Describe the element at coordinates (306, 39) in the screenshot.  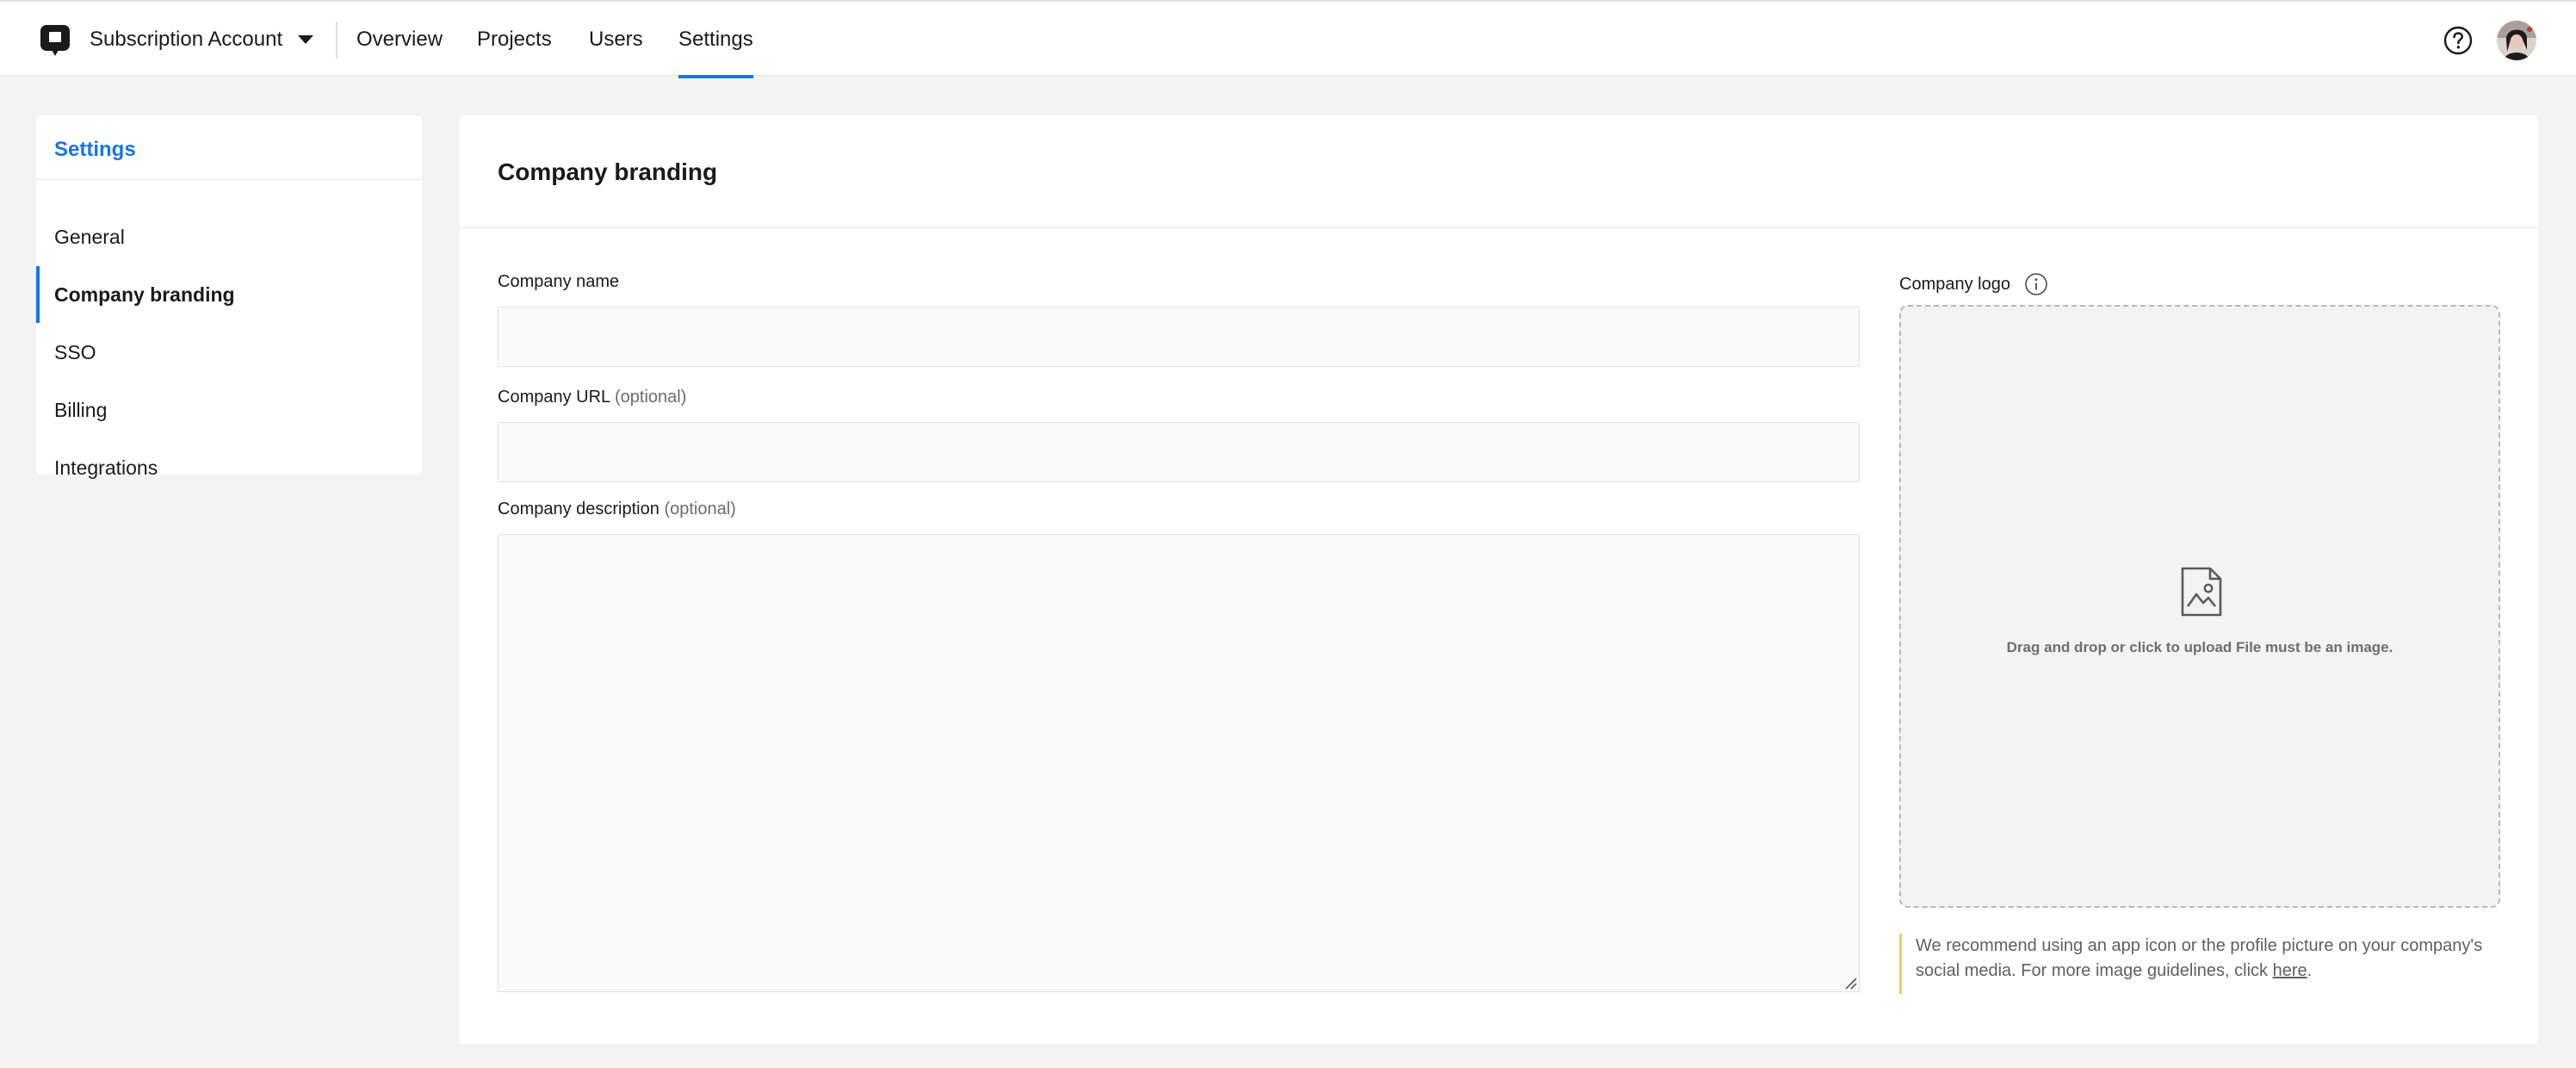
I see `caret-down-icon` at that location.